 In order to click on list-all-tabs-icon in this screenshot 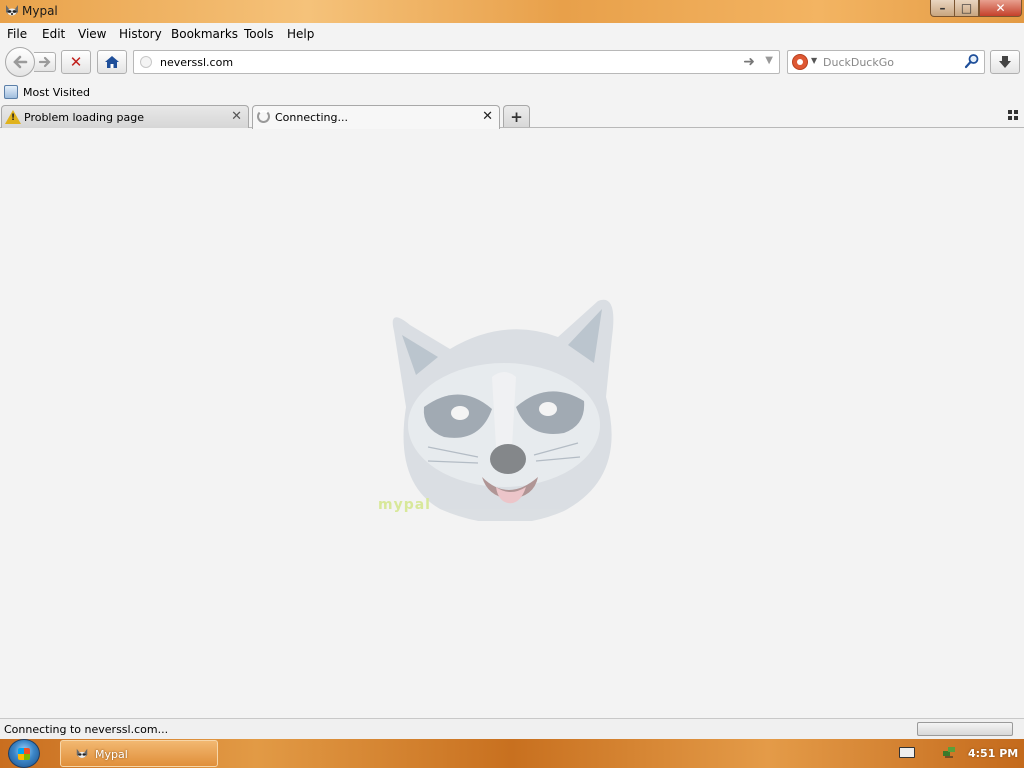, I will do `click(1013, 115)`.